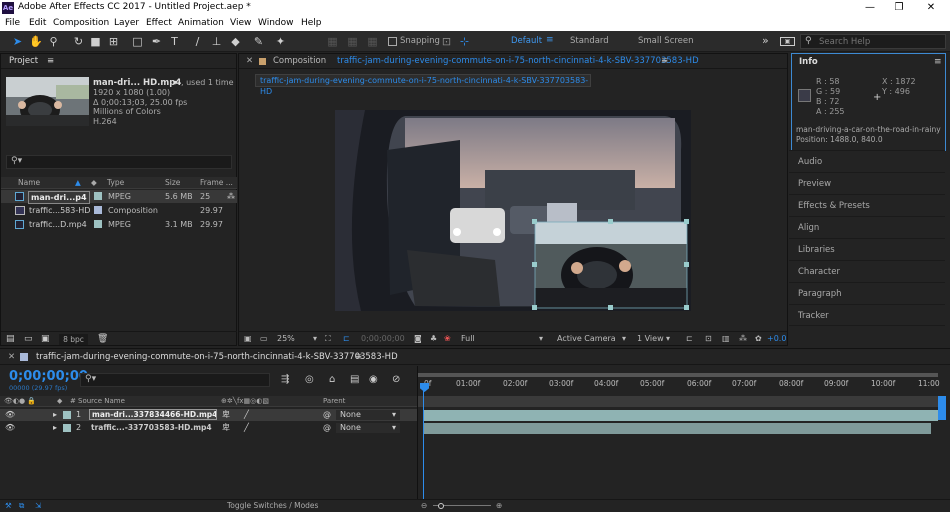 Image resolution: width=950 pixels, height=512 pixels. I want to click on channel-icon: ❀, so click(447, 339).